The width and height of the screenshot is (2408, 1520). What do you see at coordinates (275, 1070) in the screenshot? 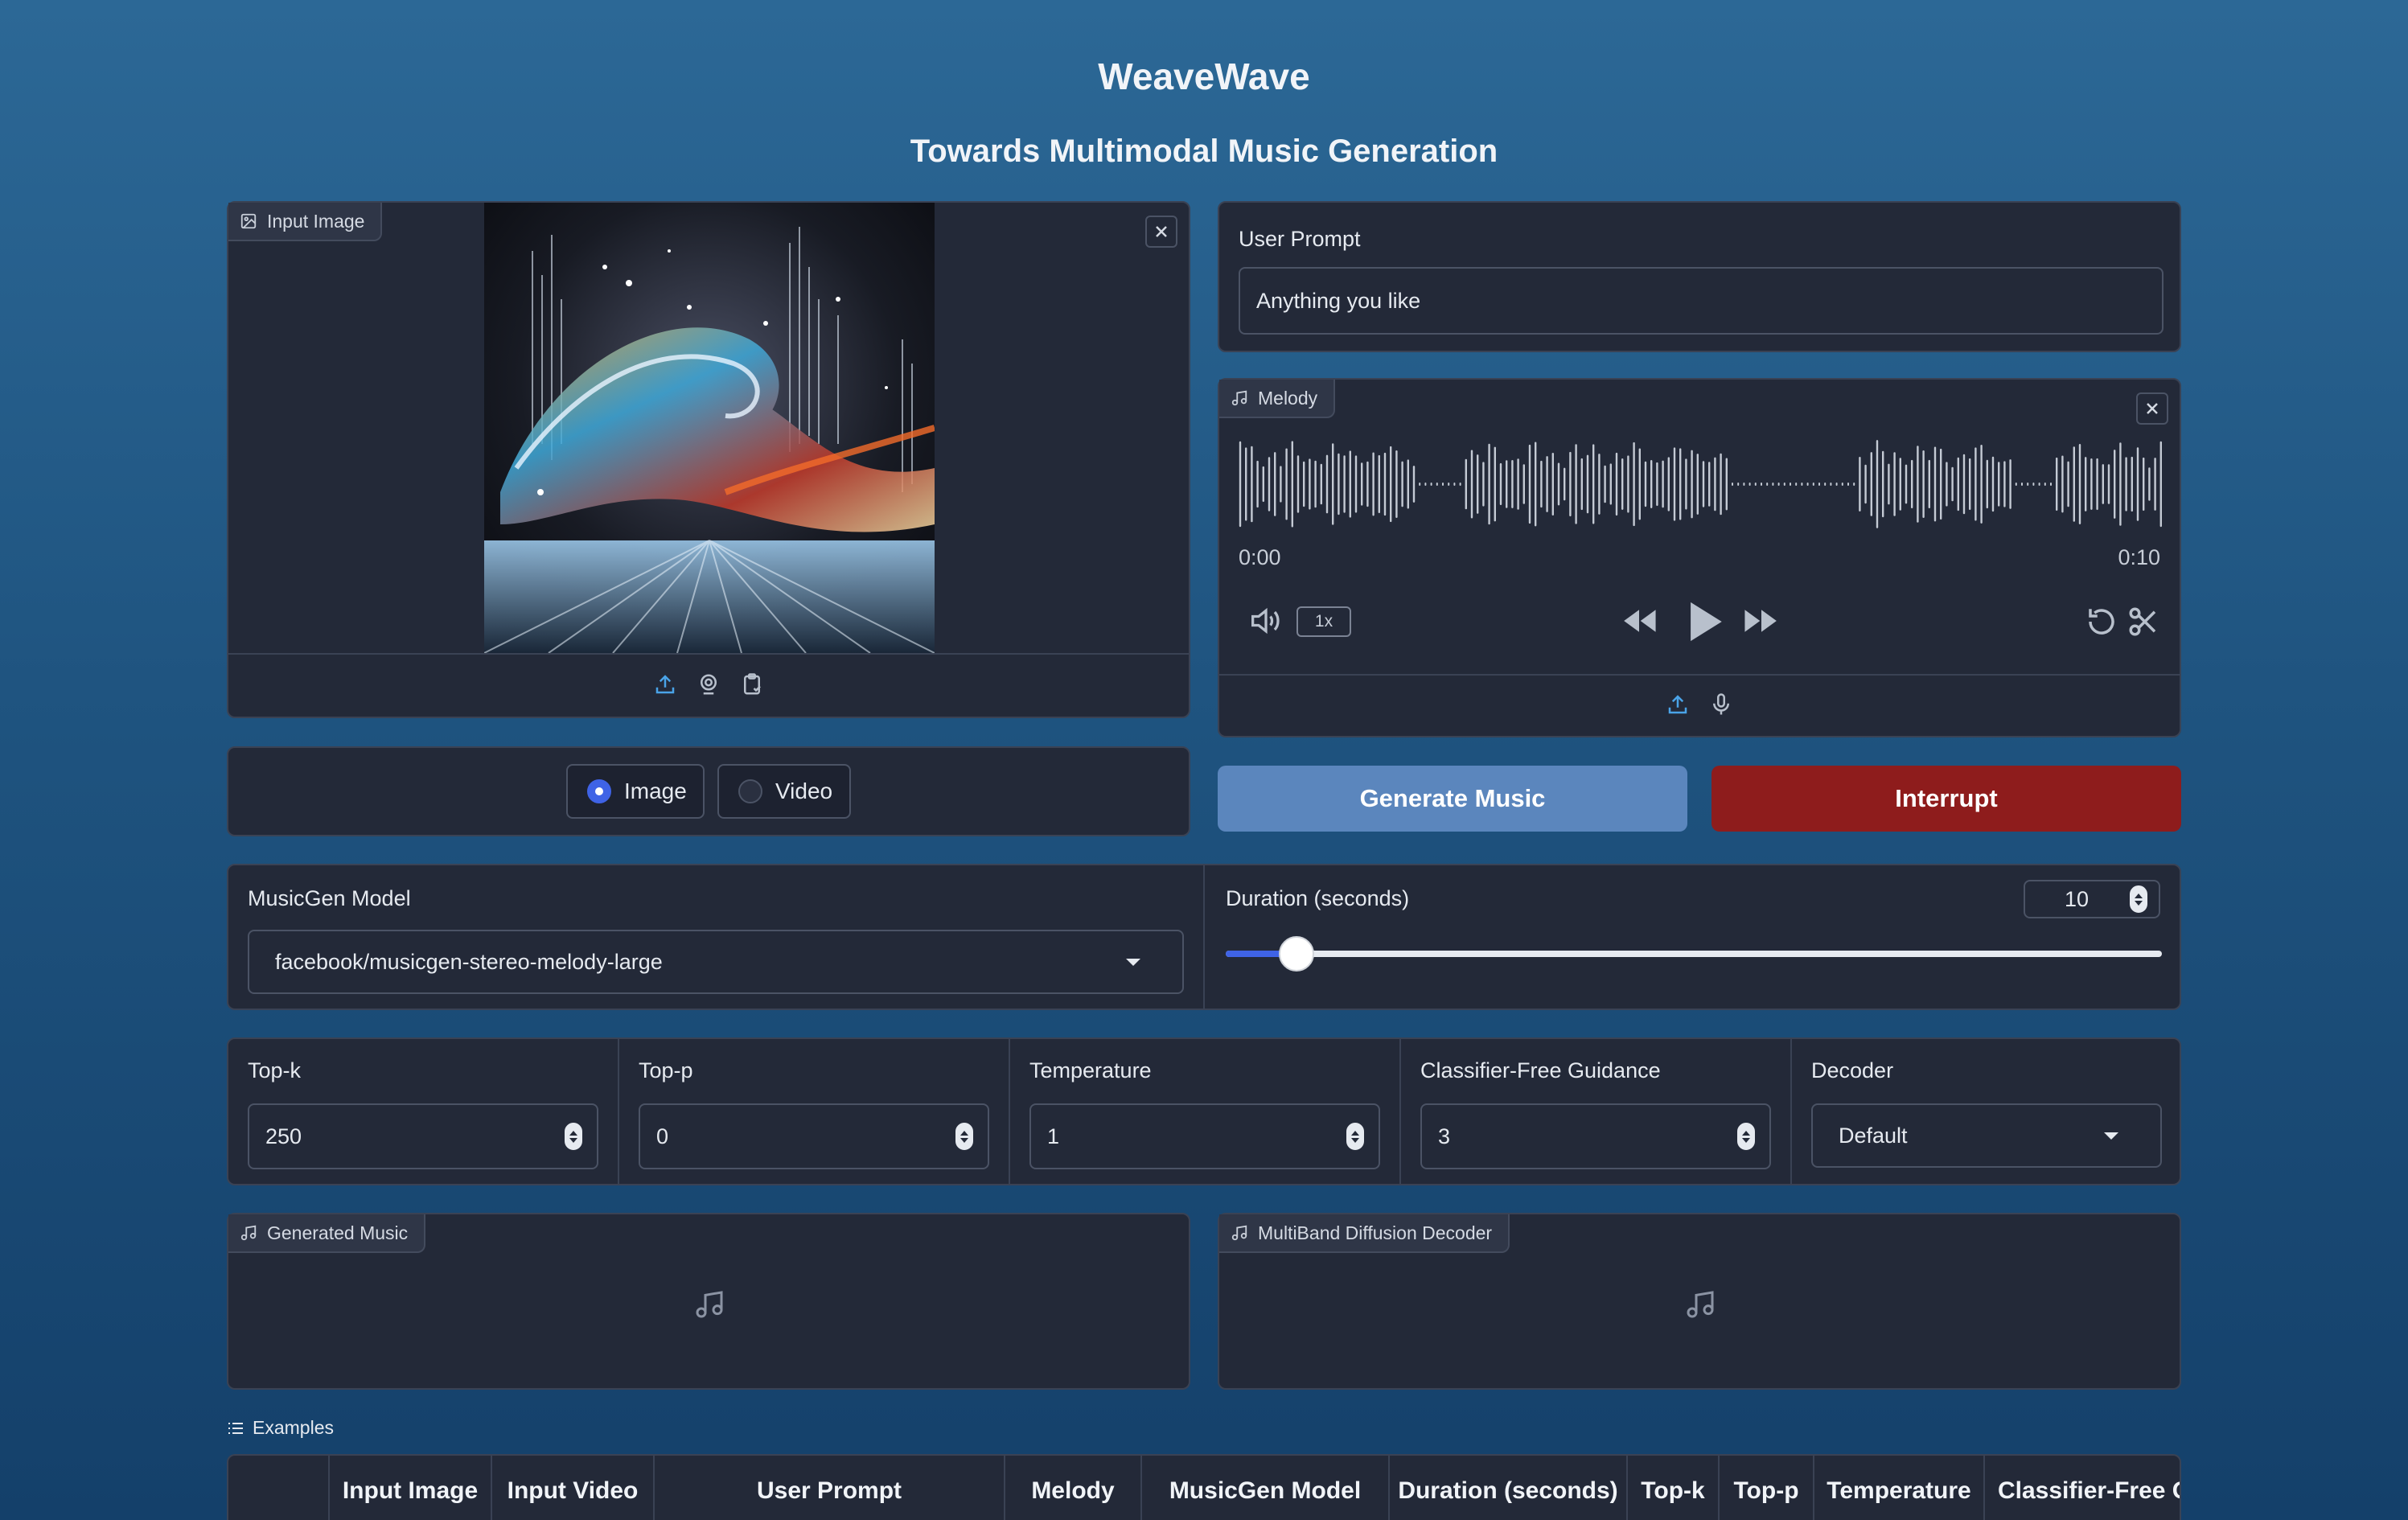
I see `topk-label: Top-k` at bounding box center [275, 1070].